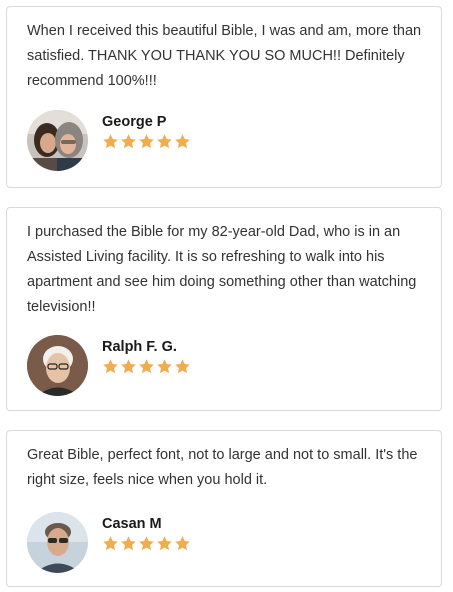 This screenshot has height=592, width=453. I want to click on review-author: Ralph F. G., so click(109, 365).